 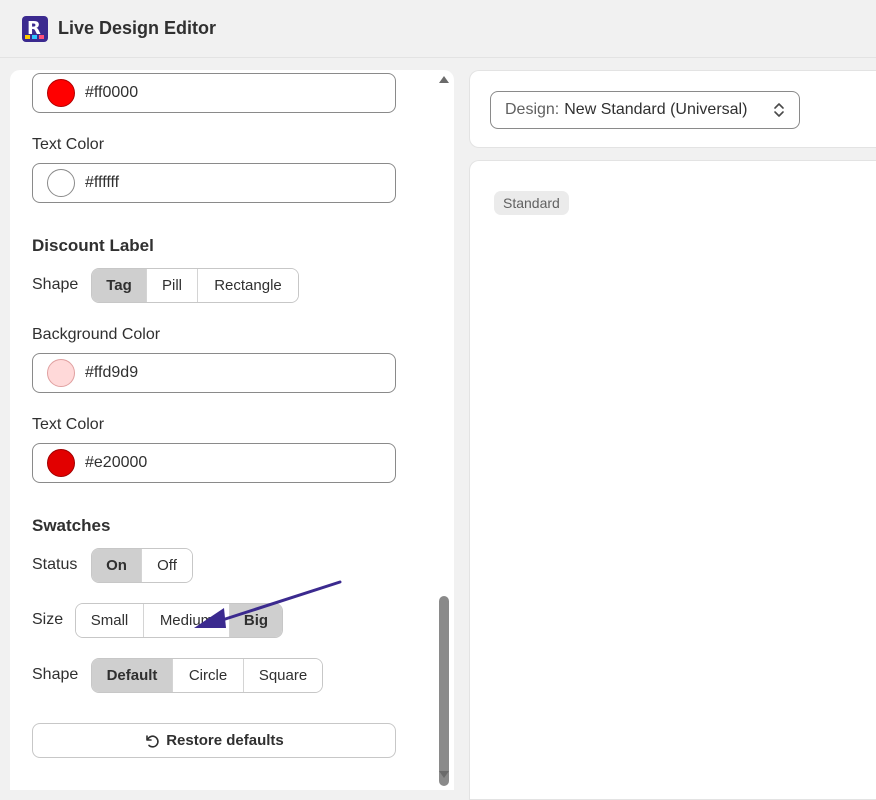 I want to click on sale-text-color-label: Text Color, so click(x=68, y=144).